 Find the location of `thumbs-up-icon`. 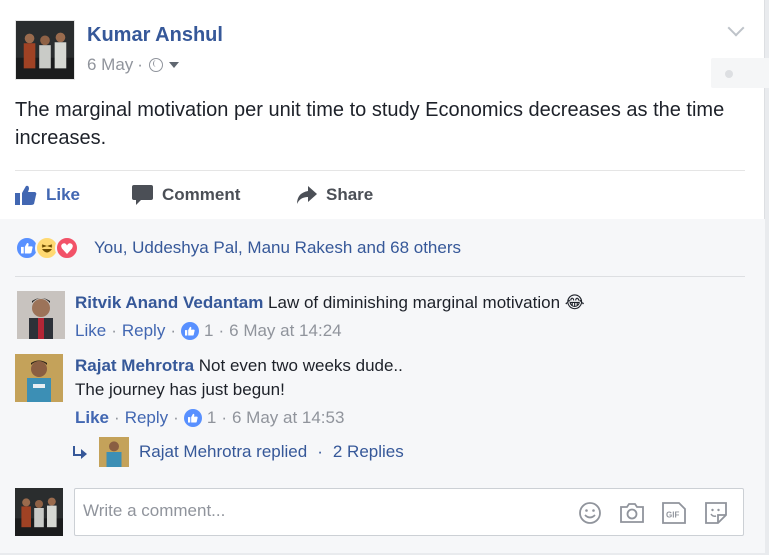

thumbs-up-icon is located at coordinates (26, 195).